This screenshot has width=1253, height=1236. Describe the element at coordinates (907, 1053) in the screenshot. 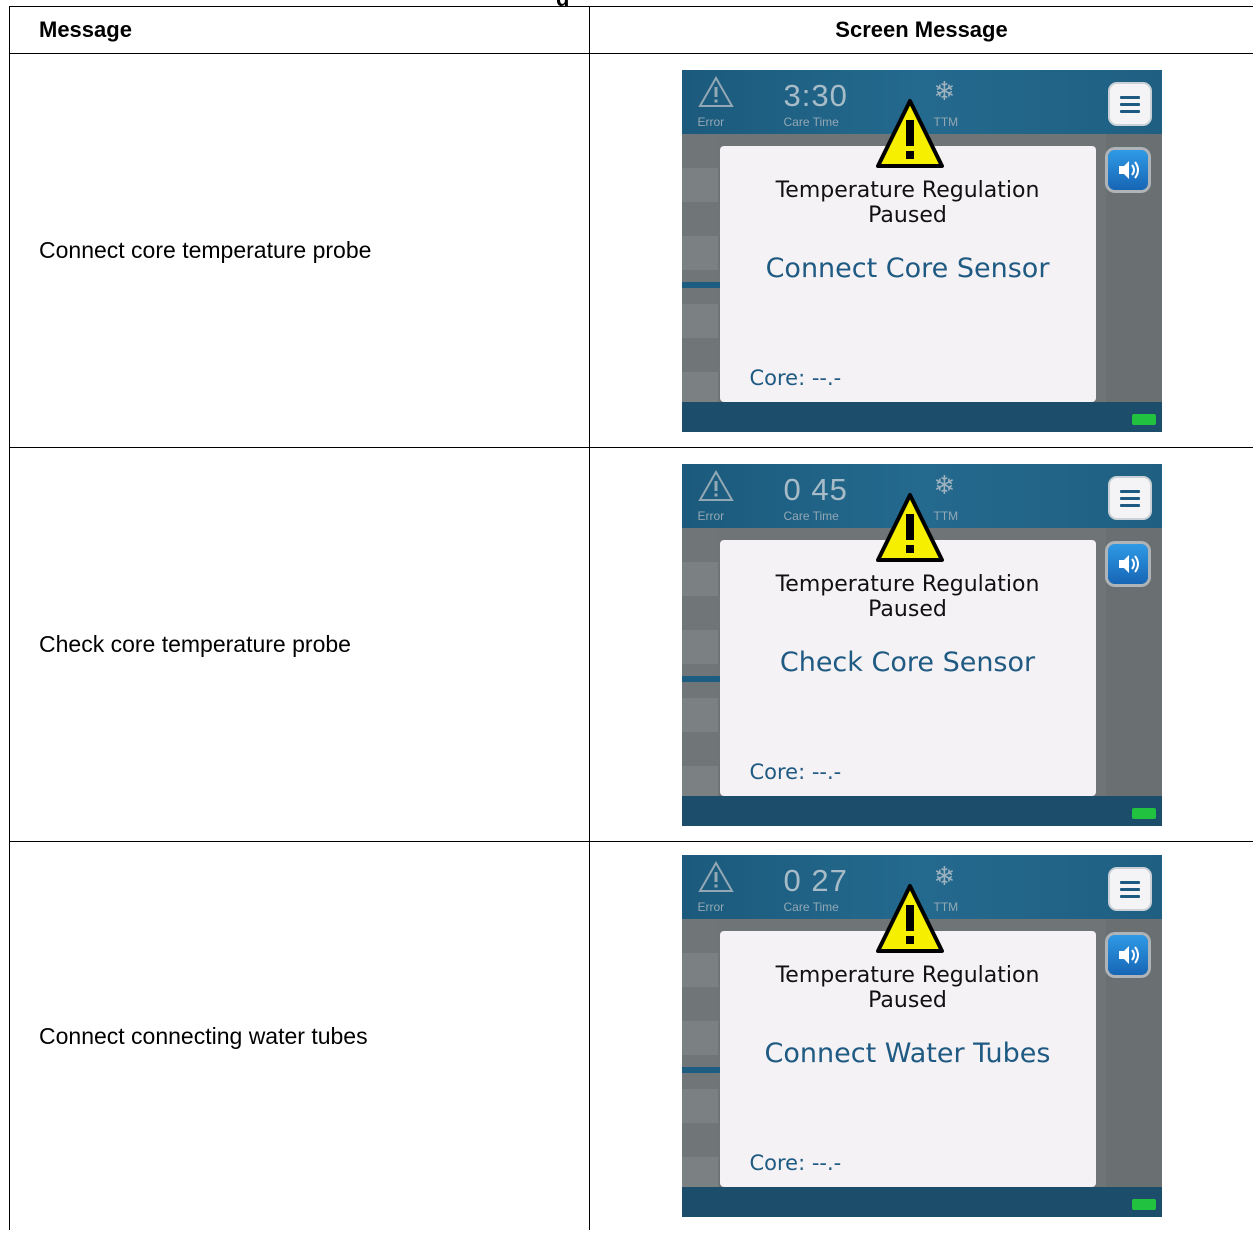

I see `dialog-message: Connect Water Tubes` at that location.